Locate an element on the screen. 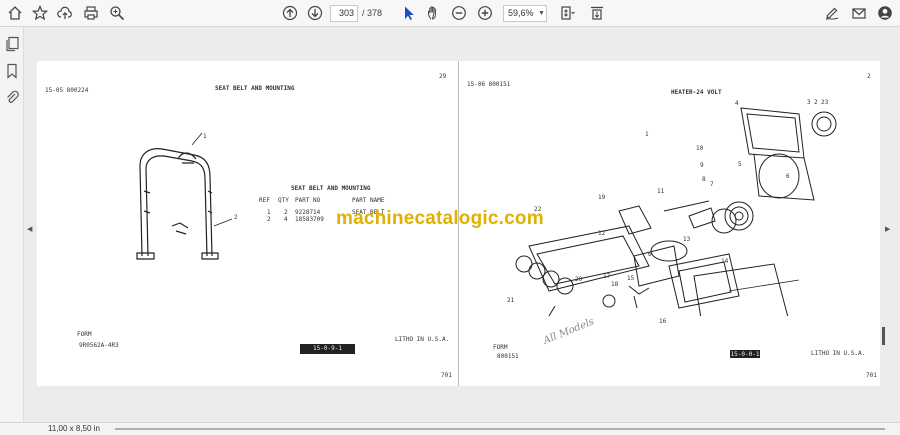 This screenshot has height=435, width=900. email-icon is located at coordinates (859, 13).